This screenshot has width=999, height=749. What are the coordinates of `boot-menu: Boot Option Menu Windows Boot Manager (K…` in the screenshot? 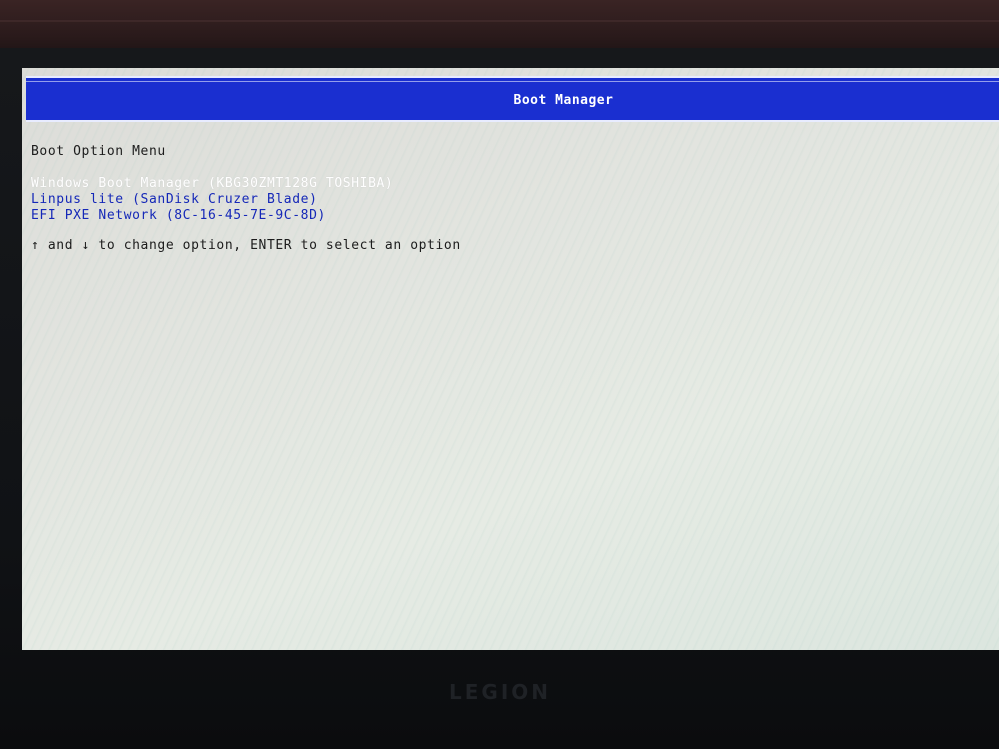 It's located at (246, 199).